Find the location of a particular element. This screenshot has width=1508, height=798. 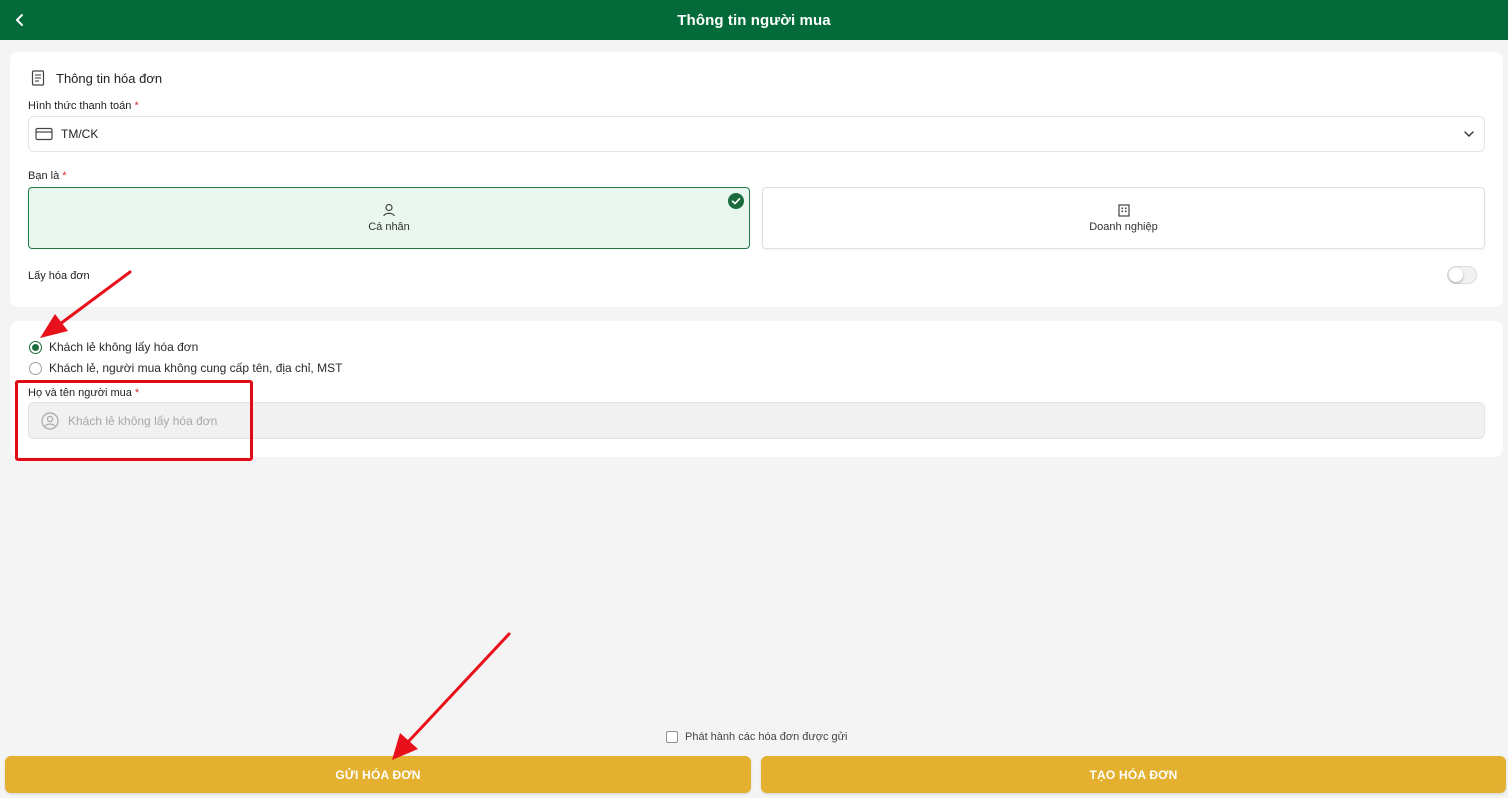

option-individual-label: Cá nhân is located at coordinates (389, 227).